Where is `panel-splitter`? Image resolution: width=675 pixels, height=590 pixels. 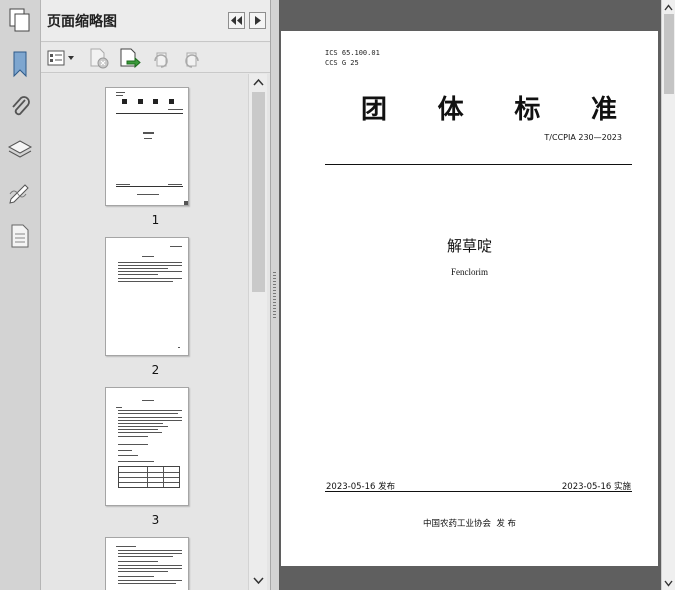 panel-splitter is located at coordinates (274, 295).